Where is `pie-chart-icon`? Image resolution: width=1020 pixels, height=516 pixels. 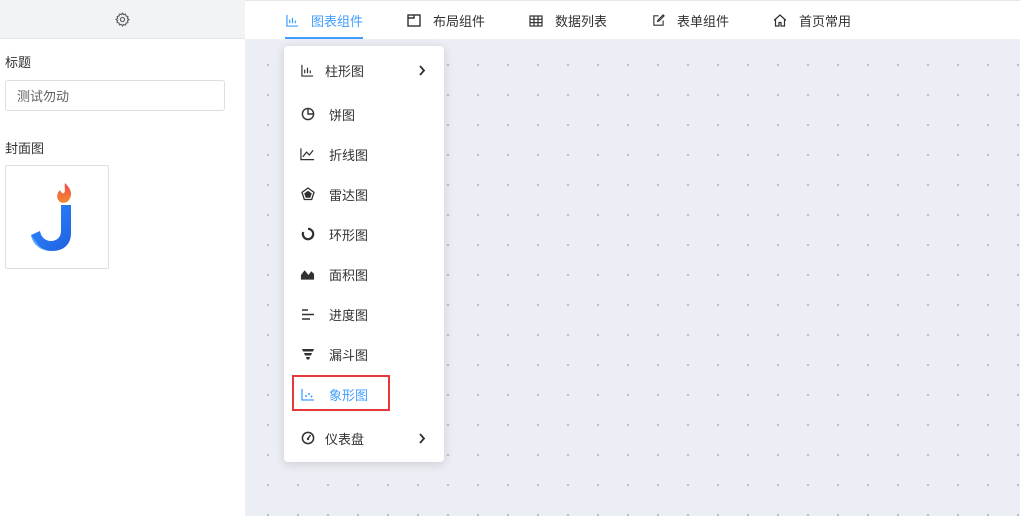
pie-chart-icon is located at coordinates (307, 114).